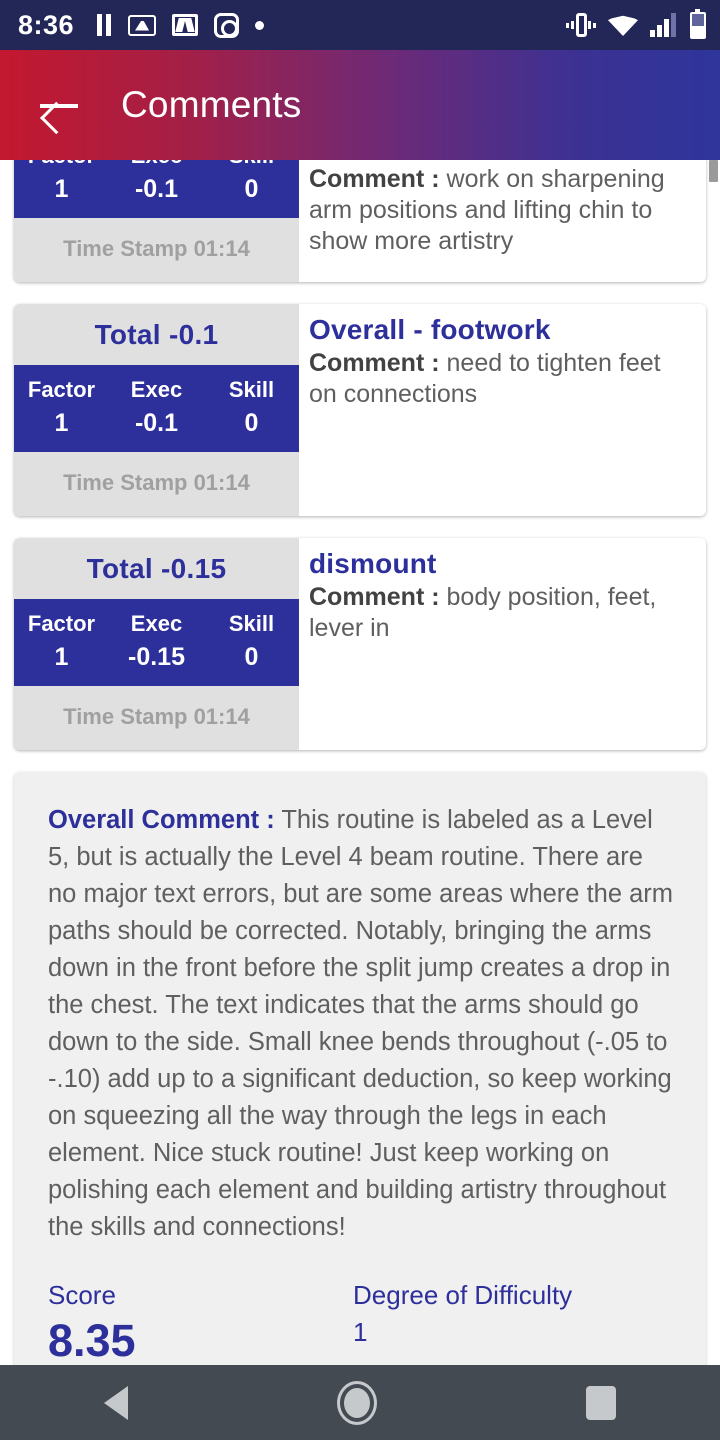 The width and height of the screenshot is (720, 1440). I want to click on app-bar: Comments, so click(360, 105).